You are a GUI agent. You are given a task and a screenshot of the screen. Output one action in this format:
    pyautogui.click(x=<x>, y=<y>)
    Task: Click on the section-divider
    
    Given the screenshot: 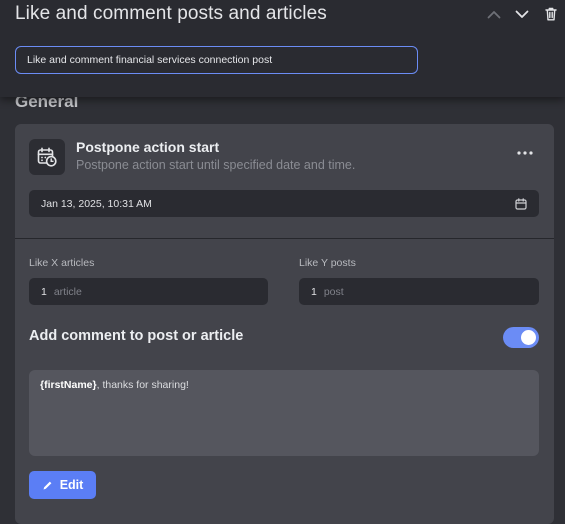 What is the action you would take?
    pyautogui.click(x=284, y=238)
    